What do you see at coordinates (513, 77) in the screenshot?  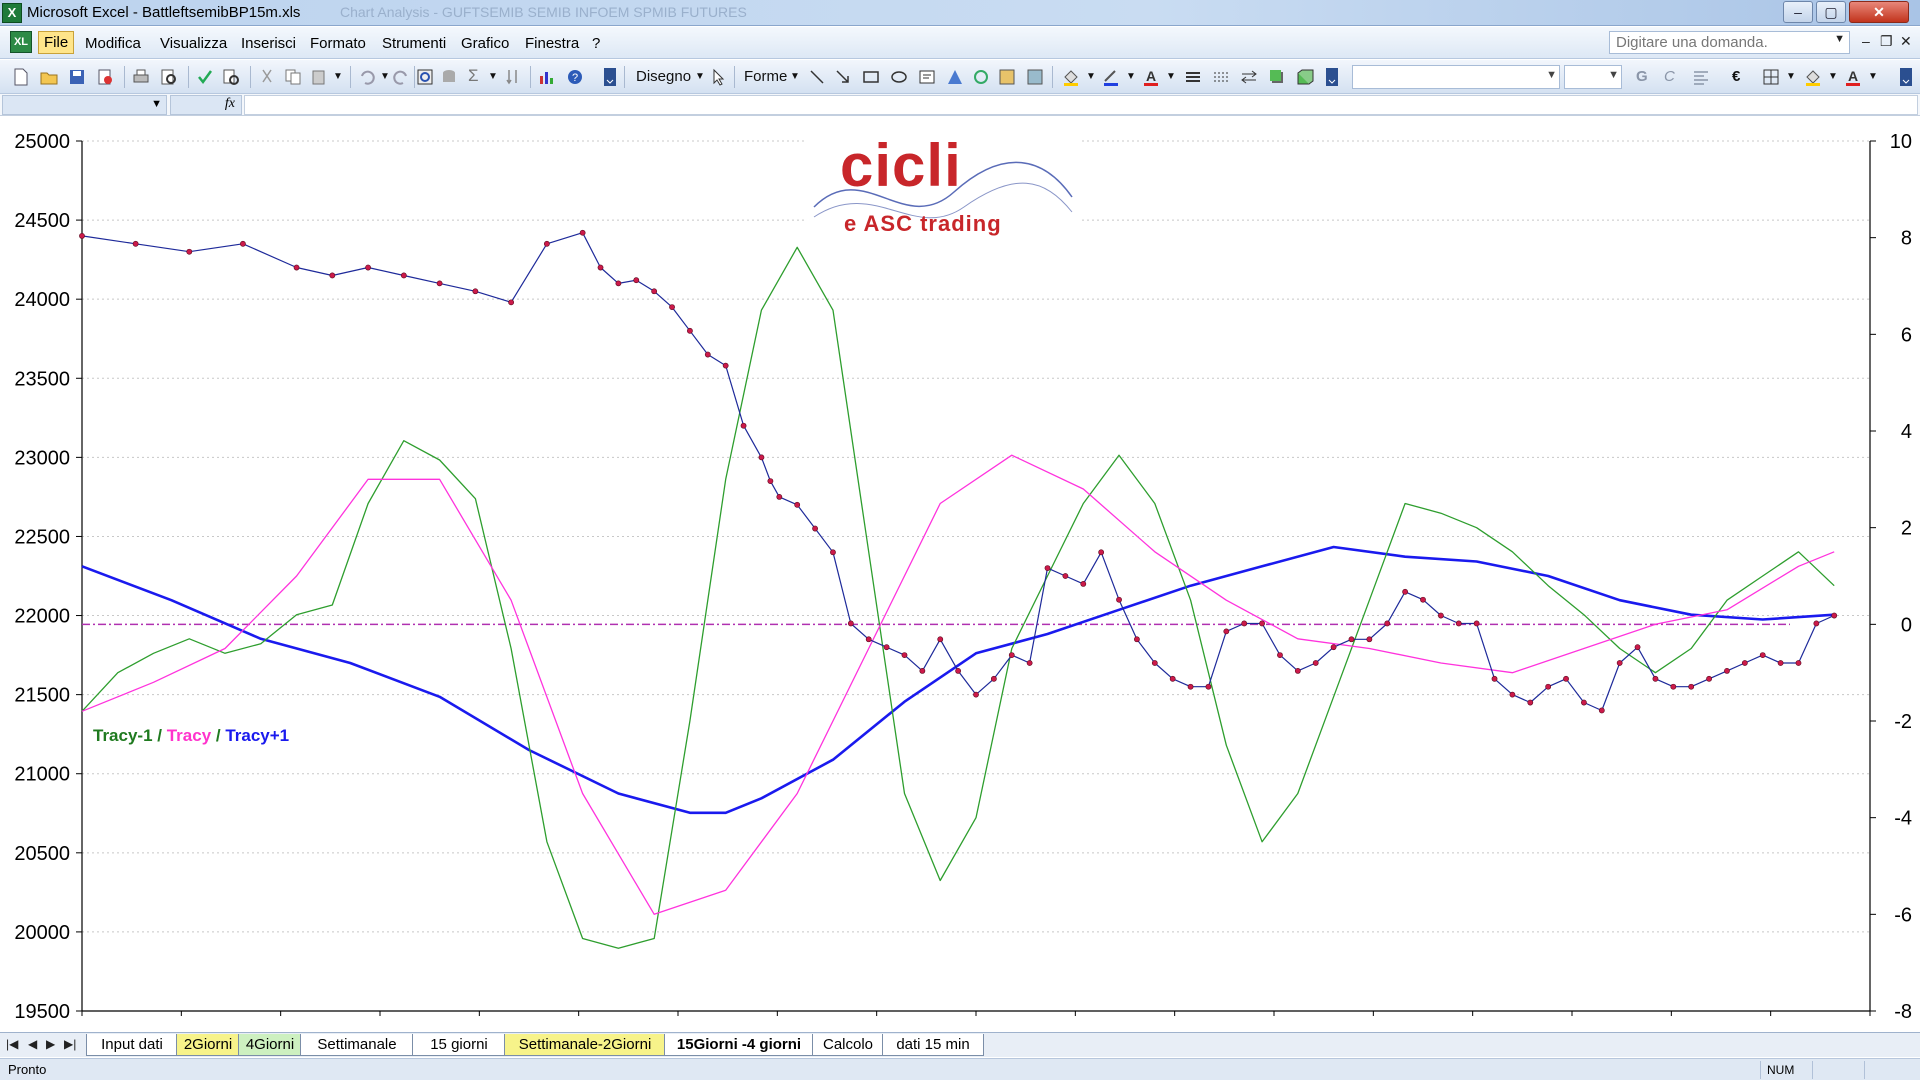 I see `sort-icon` at bounding box center [513, 77].